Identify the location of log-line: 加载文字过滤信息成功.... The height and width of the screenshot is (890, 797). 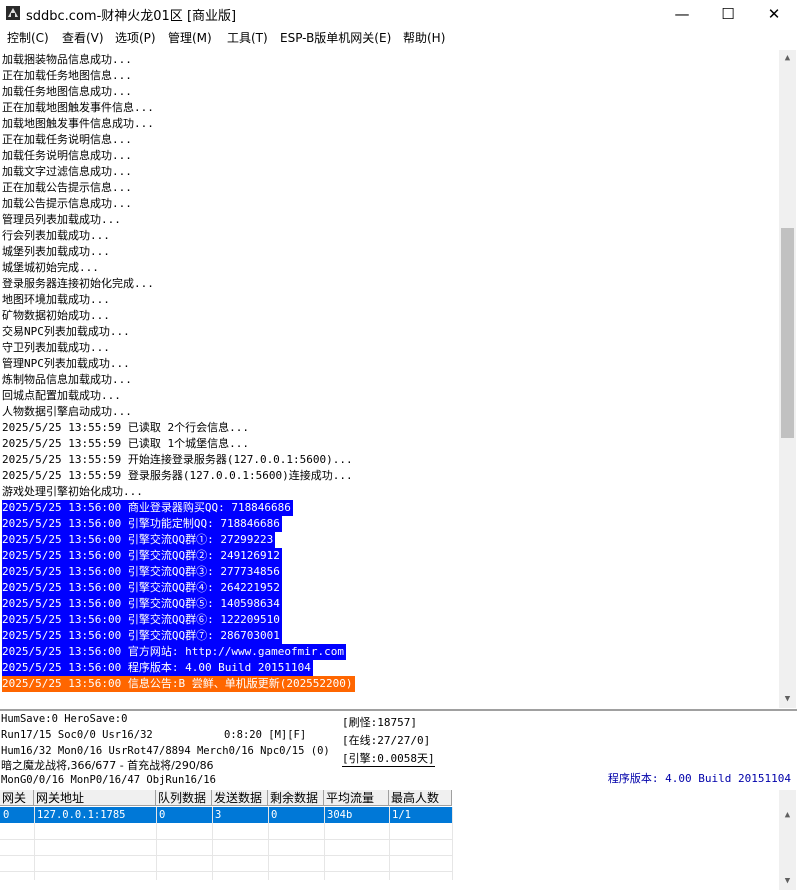
(67, 171).